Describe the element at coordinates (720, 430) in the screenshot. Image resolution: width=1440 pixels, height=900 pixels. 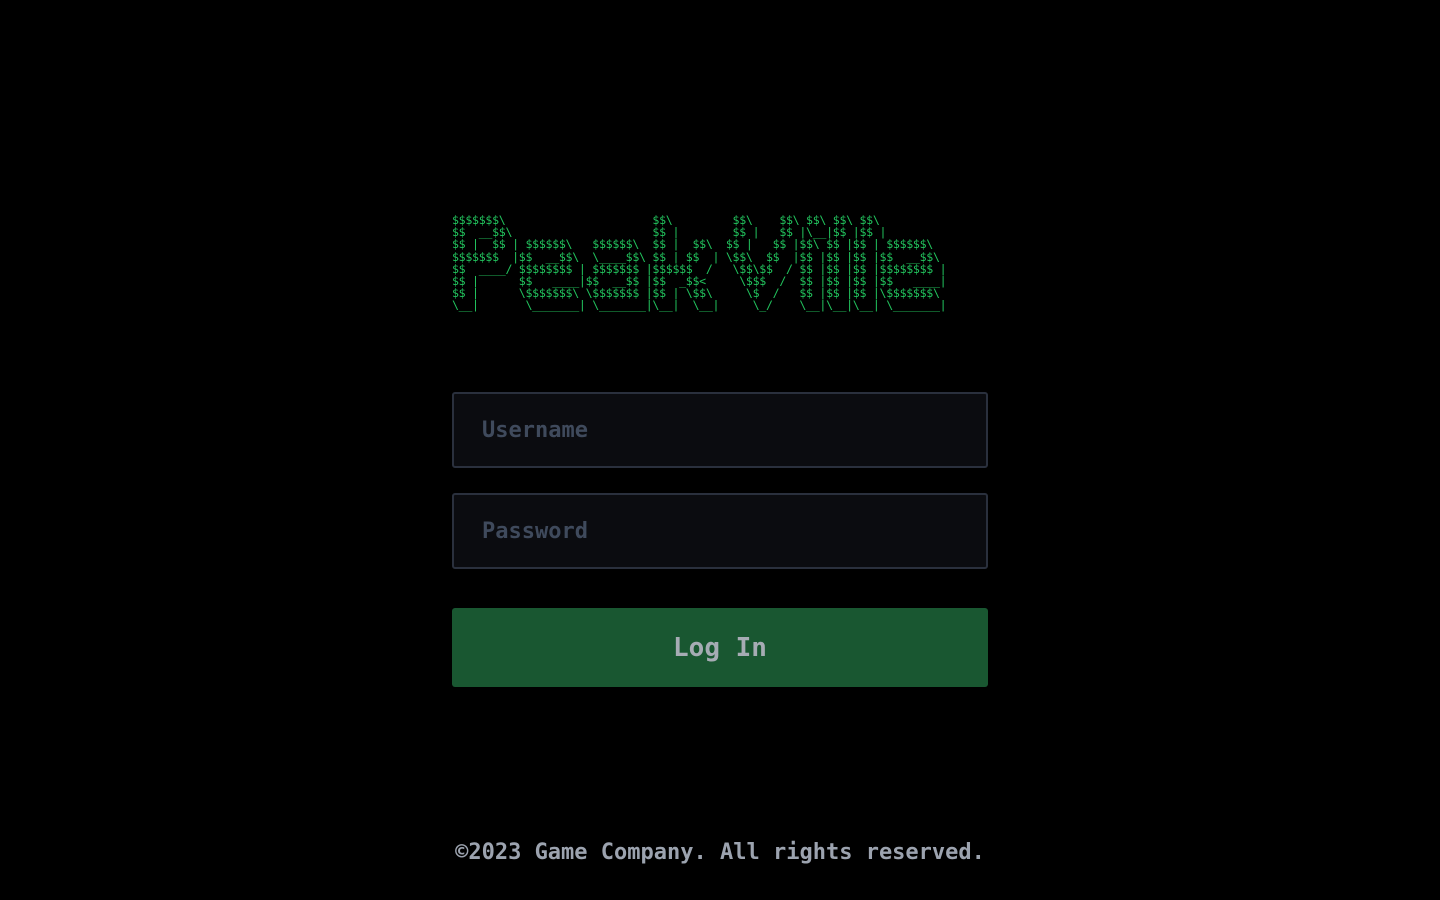
I see `username-field` at that location.